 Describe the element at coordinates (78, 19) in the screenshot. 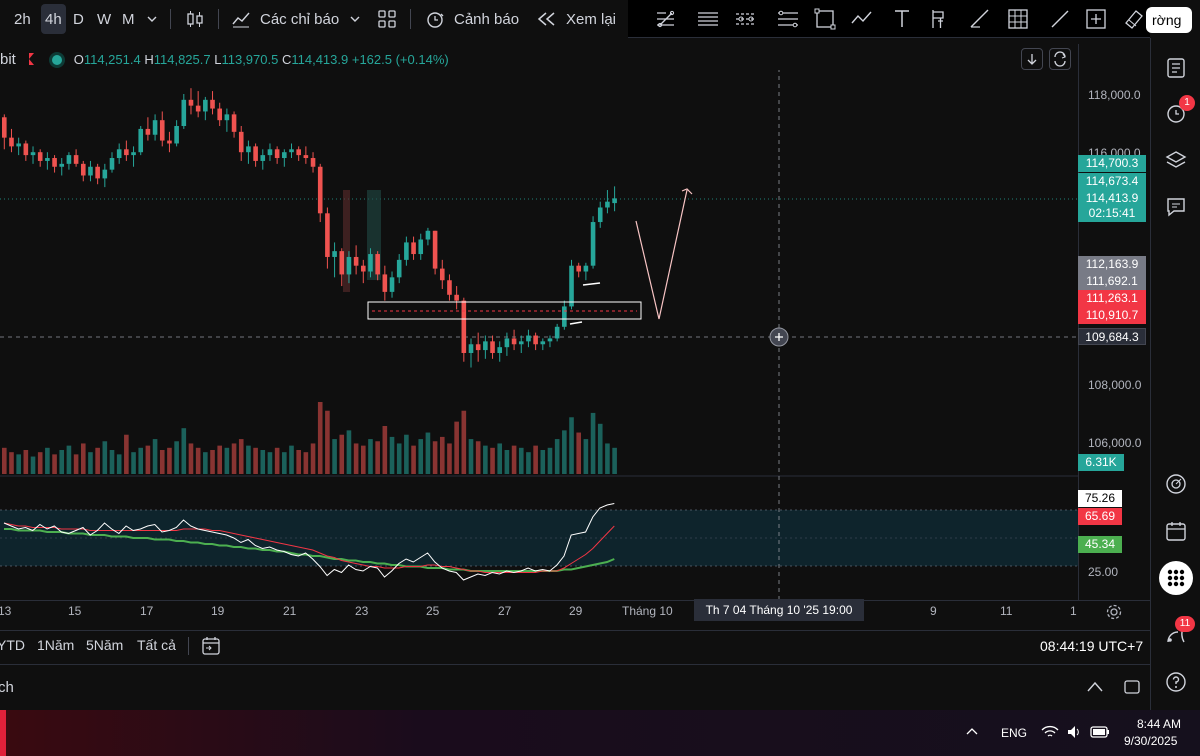

I see `timeframe-d: D` at that location.